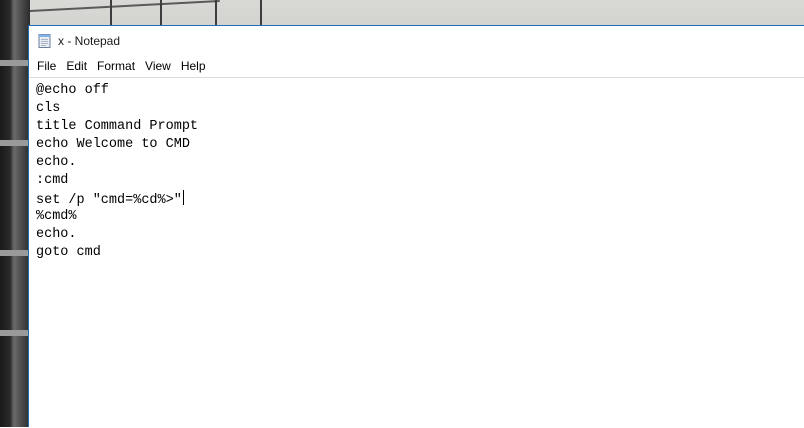 The height and width of the screenshot is (428, 804). Describe the element at coordinates (48, 108) in the screenshot. I see `editor-line: cls` at that location.